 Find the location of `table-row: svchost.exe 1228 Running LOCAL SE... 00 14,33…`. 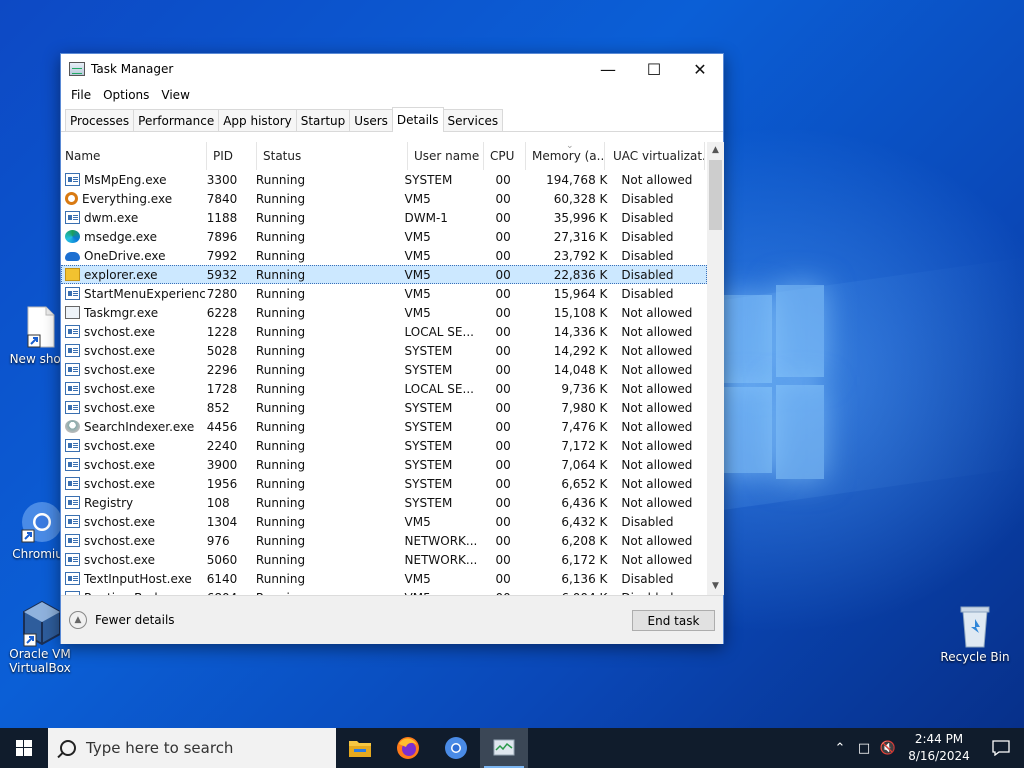

table-row: svchost.exe 1228 Running LOCAL SE... 00 14,33… is located at coordinates (384, 331).